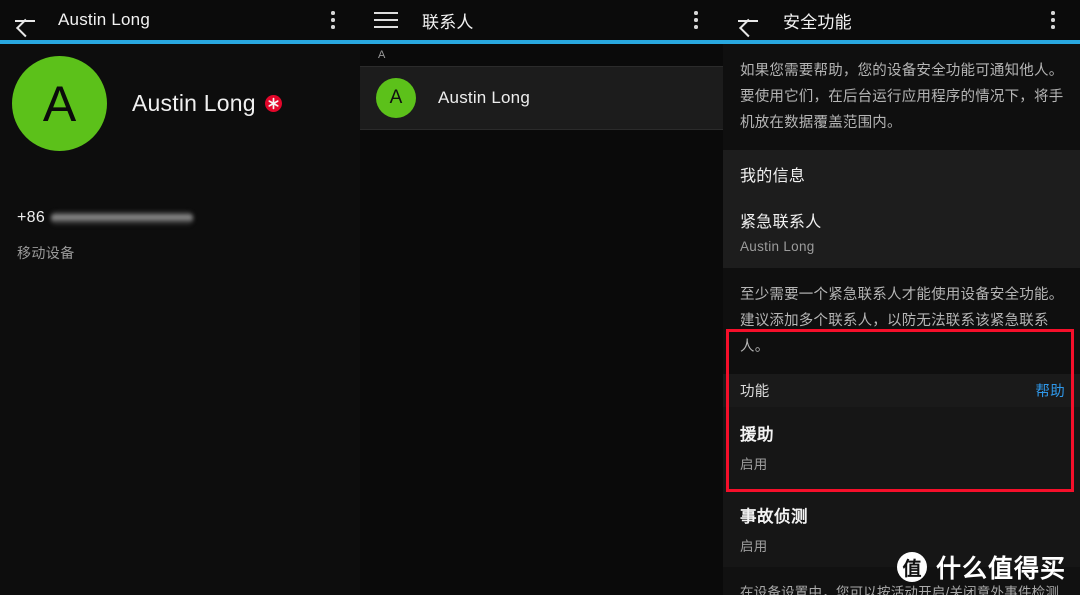 The image size is (1080, 595). I want to click on phone-country-code: +86, so click(31, 217).